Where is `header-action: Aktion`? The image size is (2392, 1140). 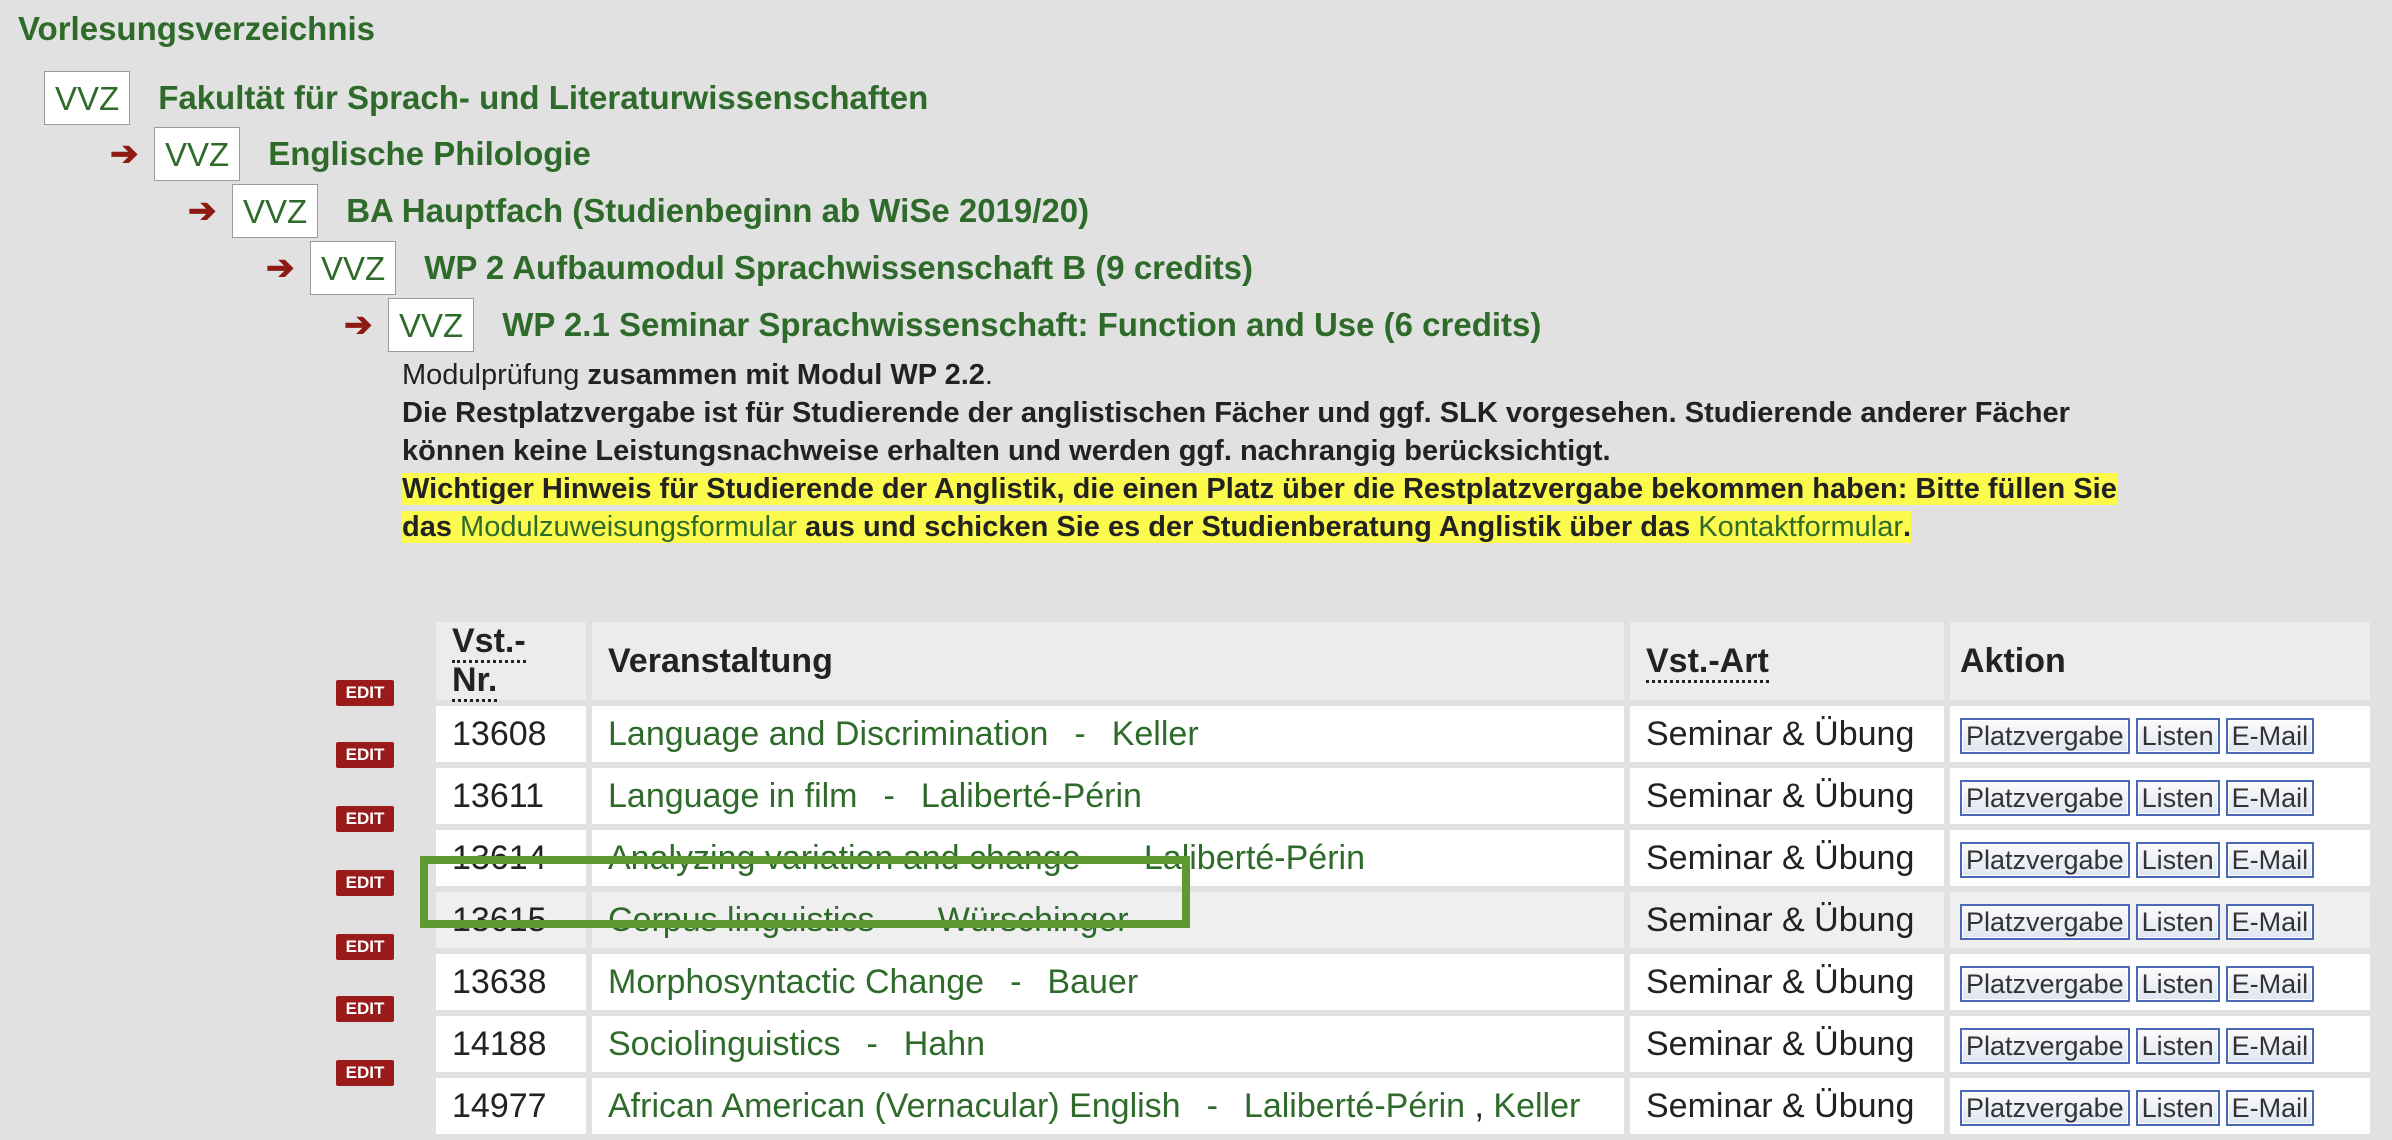
header-action: Aktion is located at coordinates (2160, 661).